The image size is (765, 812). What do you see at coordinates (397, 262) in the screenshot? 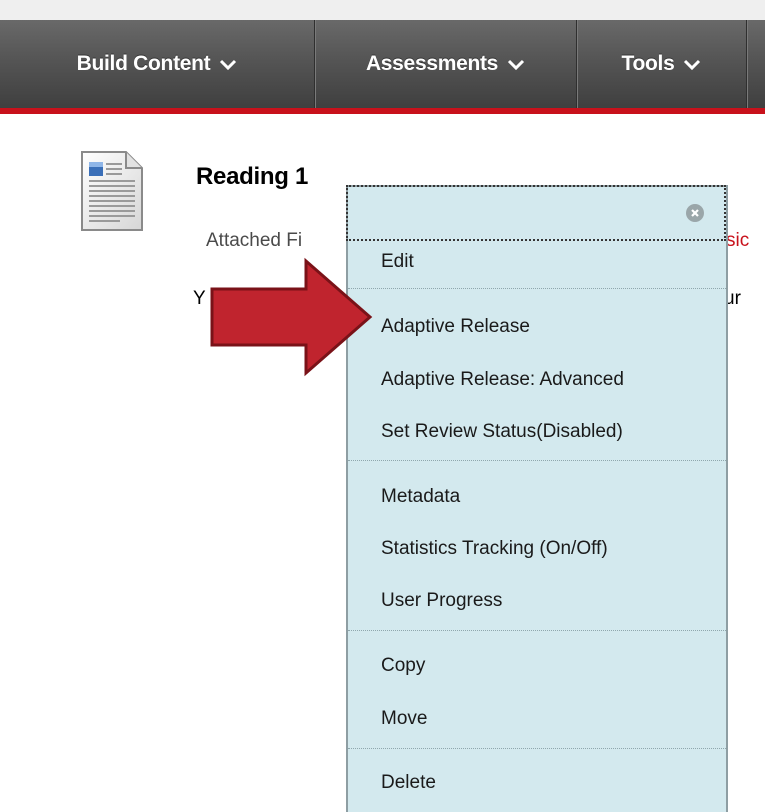
I see `menu-item-edit: Edit` at bounding box center [397, 262].